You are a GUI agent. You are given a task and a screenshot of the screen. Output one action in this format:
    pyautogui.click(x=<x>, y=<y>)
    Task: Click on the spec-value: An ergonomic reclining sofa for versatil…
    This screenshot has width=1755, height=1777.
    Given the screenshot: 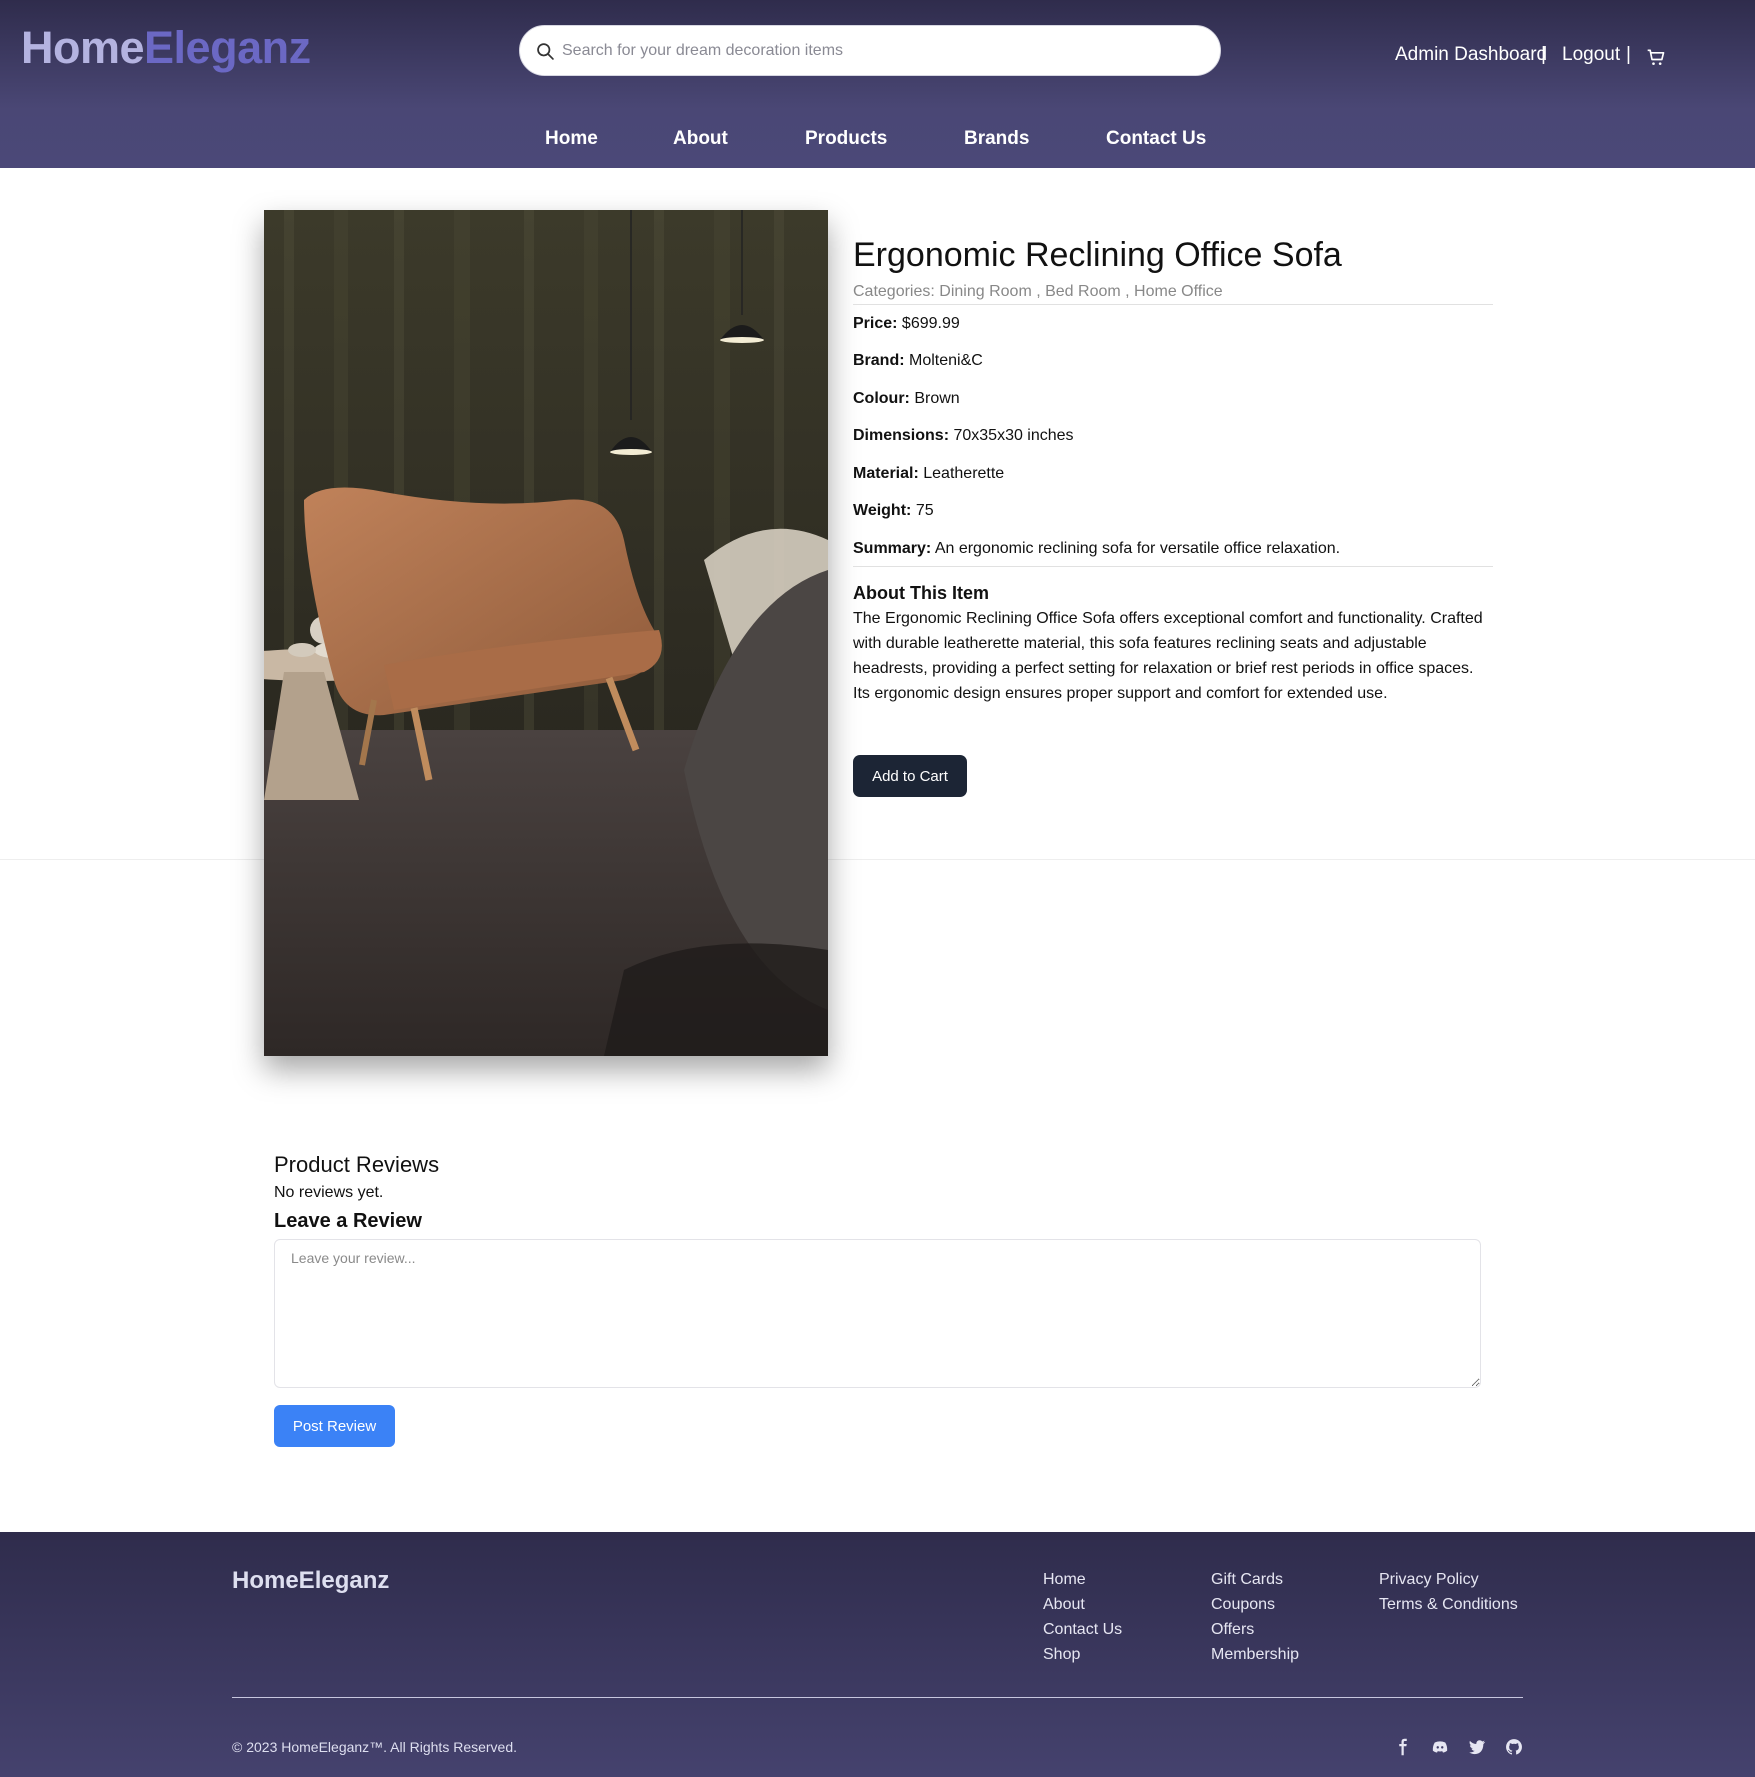 What is the action you would take?
    pyautogui.click(x=1137, y=548)
    